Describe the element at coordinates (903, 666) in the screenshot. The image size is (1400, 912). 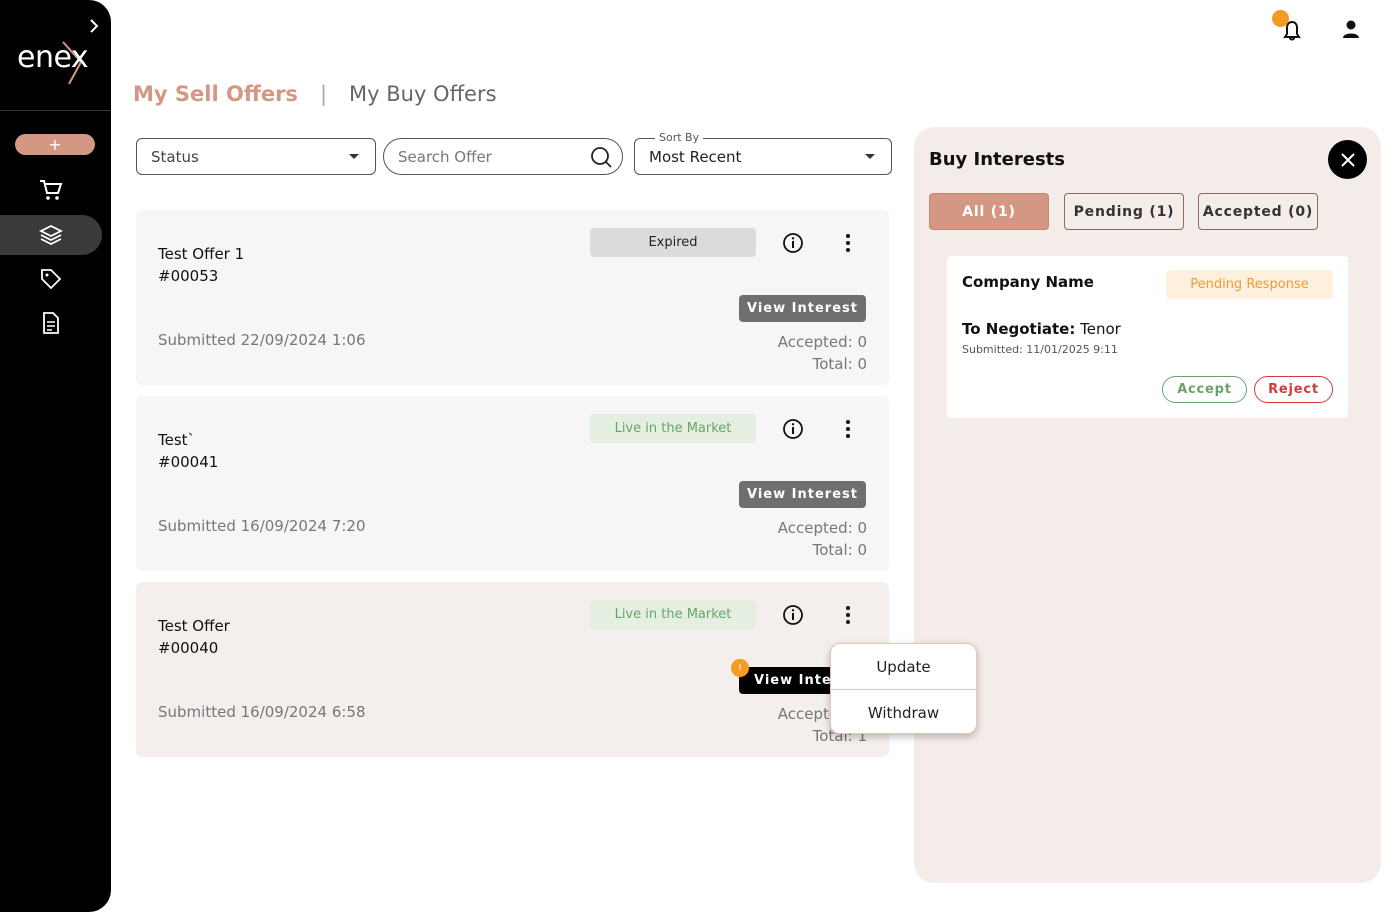
I see `menu-item-update: Update` at that location.